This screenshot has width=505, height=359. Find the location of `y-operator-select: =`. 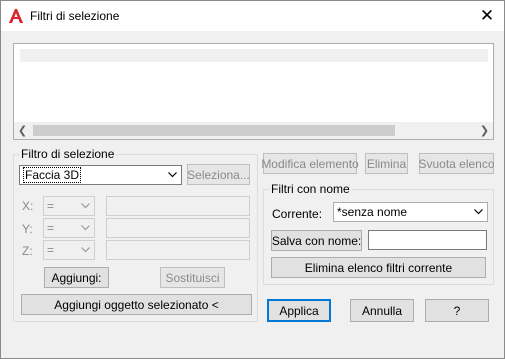

y-operator-select: = is located at coordinates (69, 228).